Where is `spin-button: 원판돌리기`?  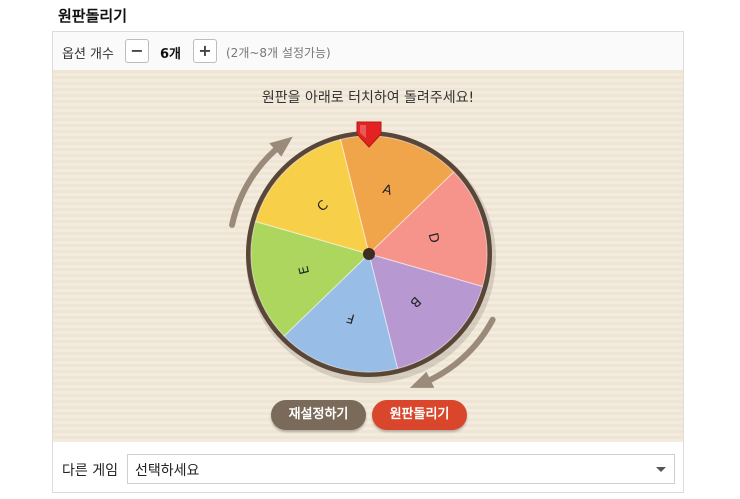 spin-button: 원판돌리기 is located at coordinates (419, 415).